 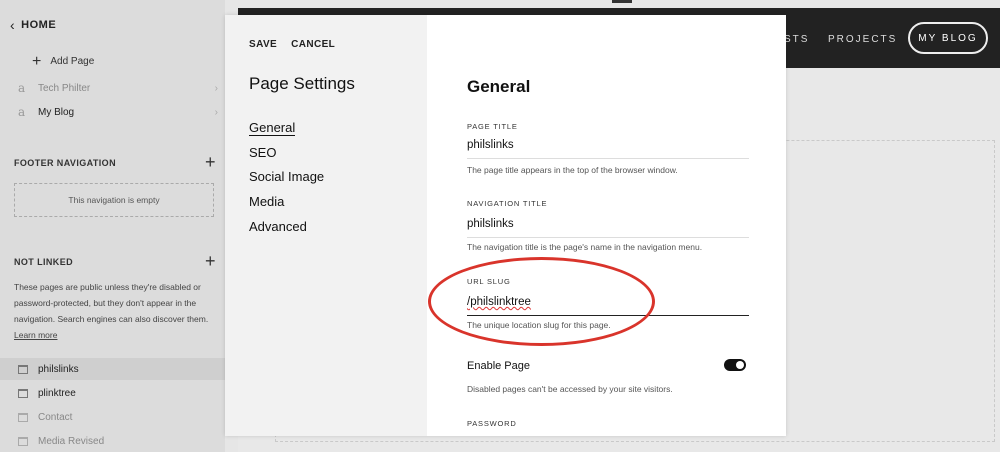 What do you see at coordinates (210, 162) in the screenshot?
I see `add-footer-nav-plus-icon: +` at bounding box center [210, 162].